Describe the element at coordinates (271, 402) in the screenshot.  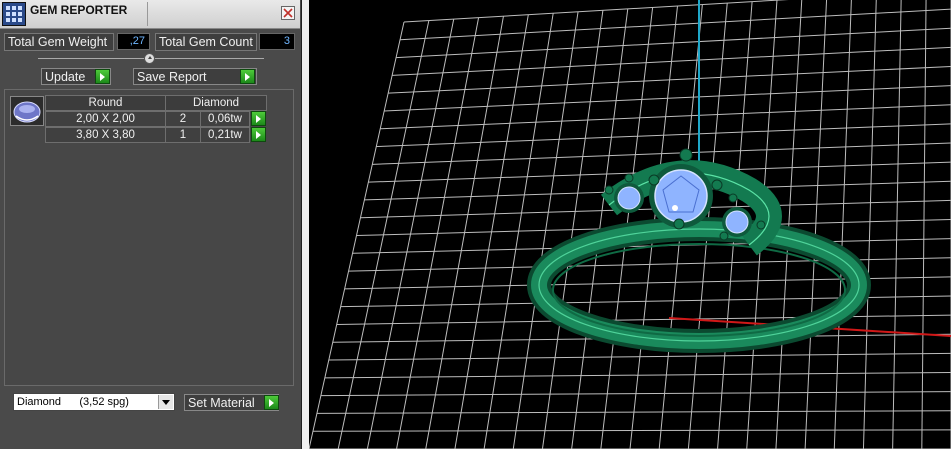
I see `set-material-go-icon` at that location.